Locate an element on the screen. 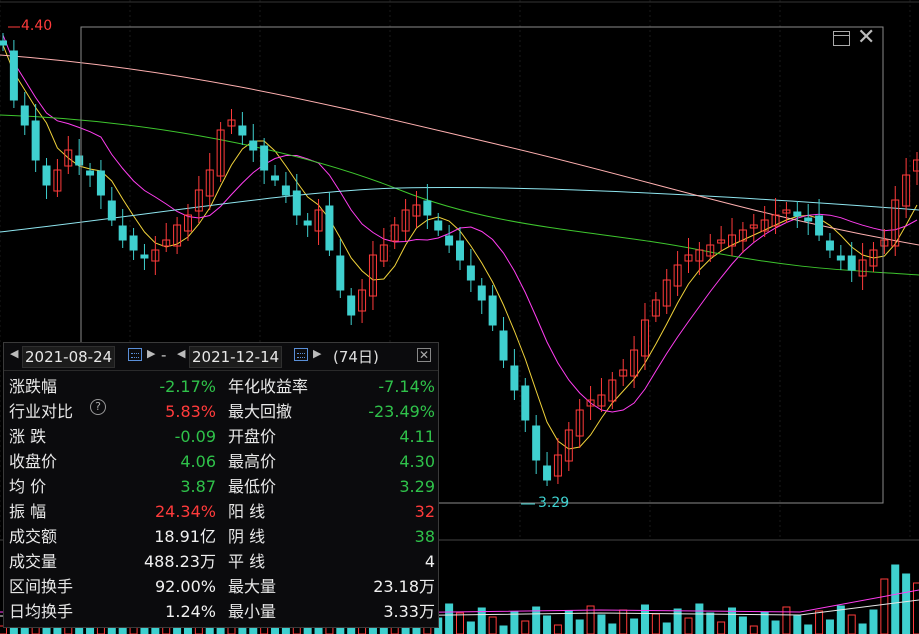 The image size is (919, 634). stat-label: 涨跌幅 is located at coordinates (33, 386).